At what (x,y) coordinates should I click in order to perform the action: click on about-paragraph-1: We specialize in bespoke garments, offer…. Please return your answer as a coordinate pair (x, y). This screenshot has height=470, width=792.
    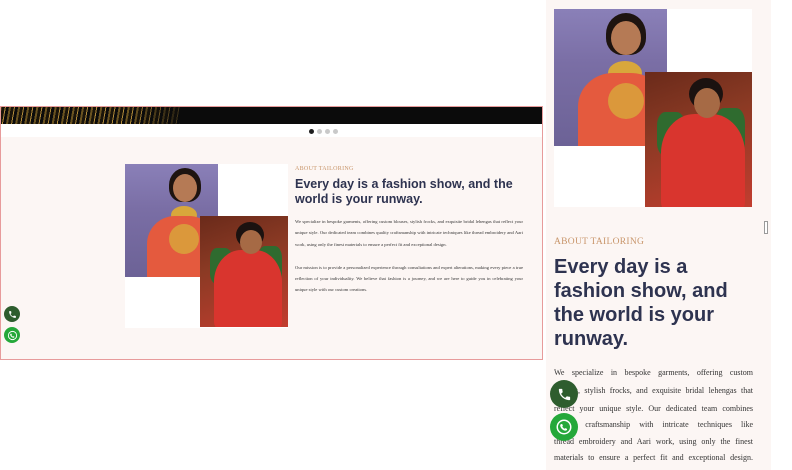
    Looking at the image, I should click on (409, 233).